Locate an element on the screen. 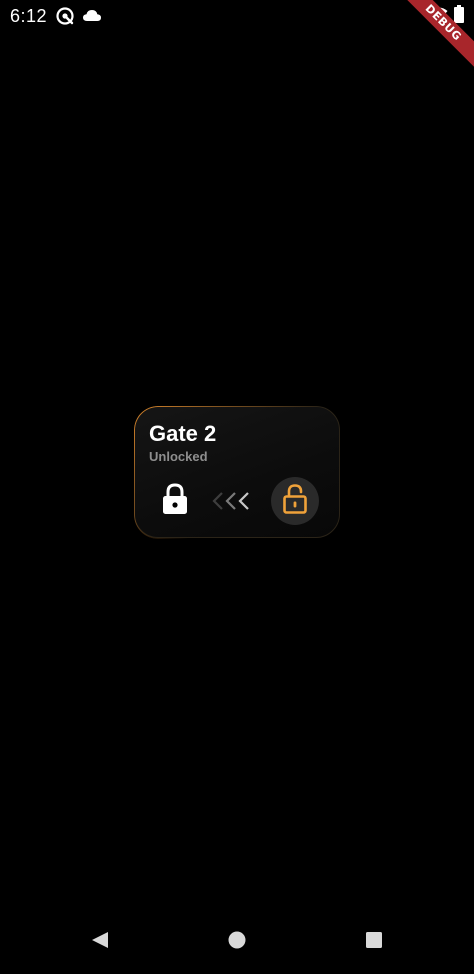 The height and width of the screenshot is (974, 474). nav-back-button is located at coordinates (100, 942).